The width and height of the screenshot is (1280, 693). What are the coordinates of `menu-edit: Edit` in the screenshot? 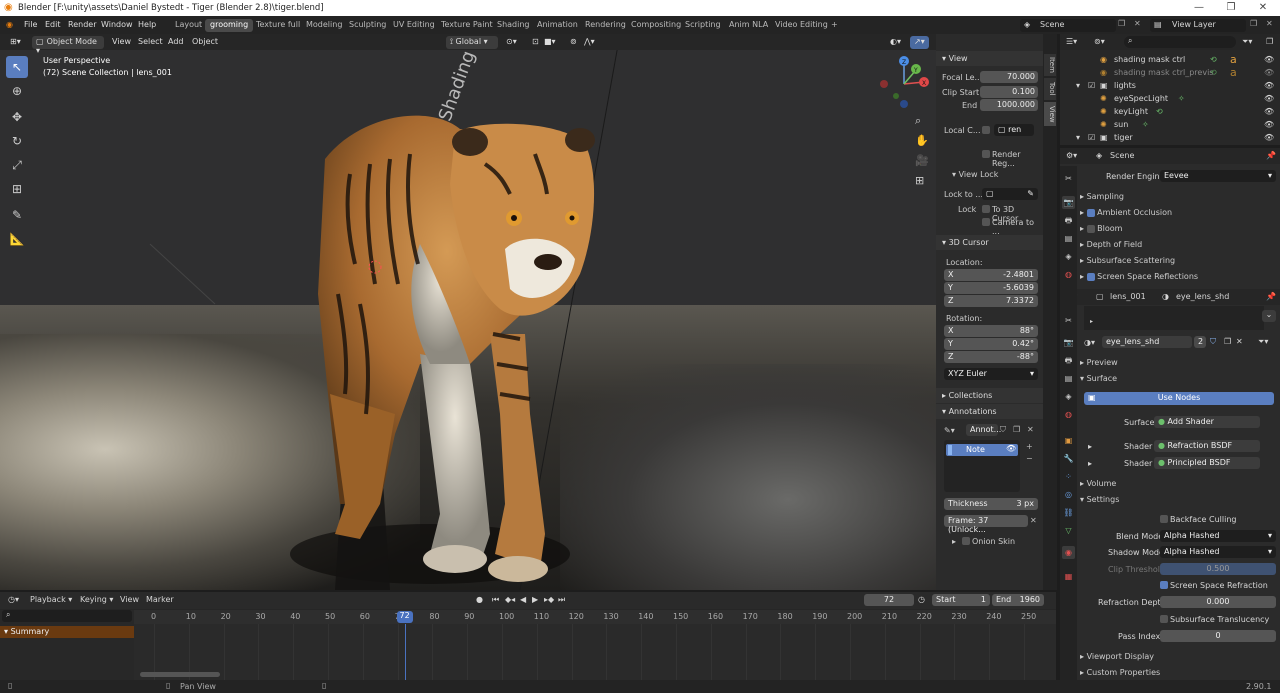 It's located at (53, 24).